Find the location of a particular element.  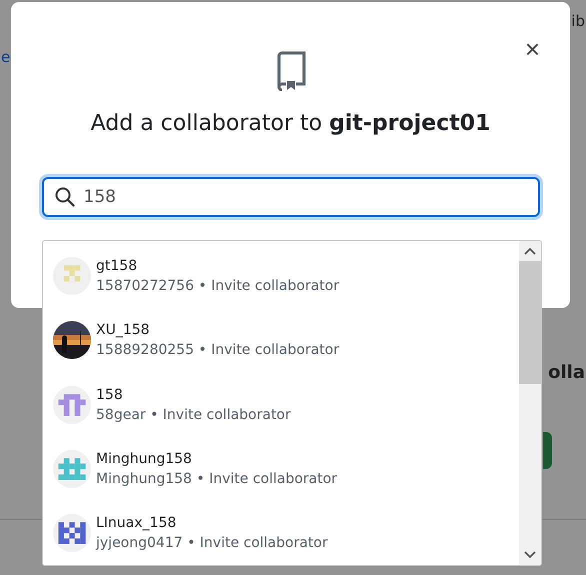

page-text: ib is located at coordinates (578, 21).